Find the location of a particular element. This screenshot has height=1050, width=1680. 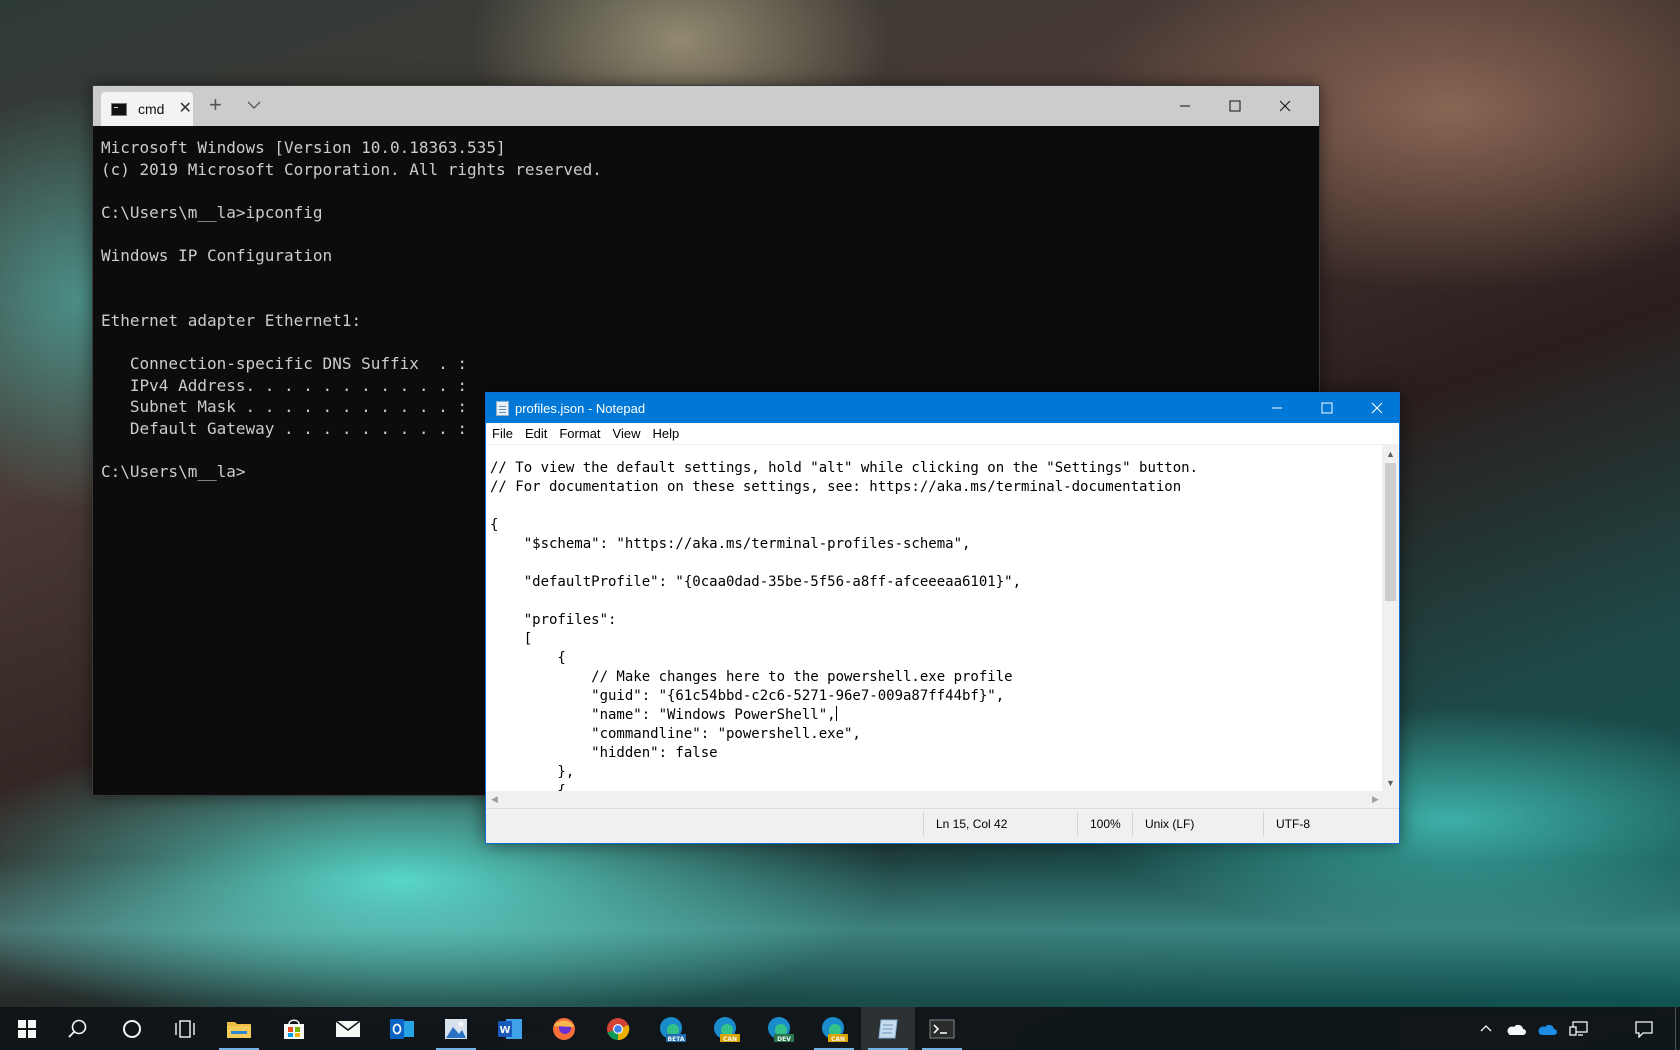

network-icon is located at coordinates (1578, 1028).